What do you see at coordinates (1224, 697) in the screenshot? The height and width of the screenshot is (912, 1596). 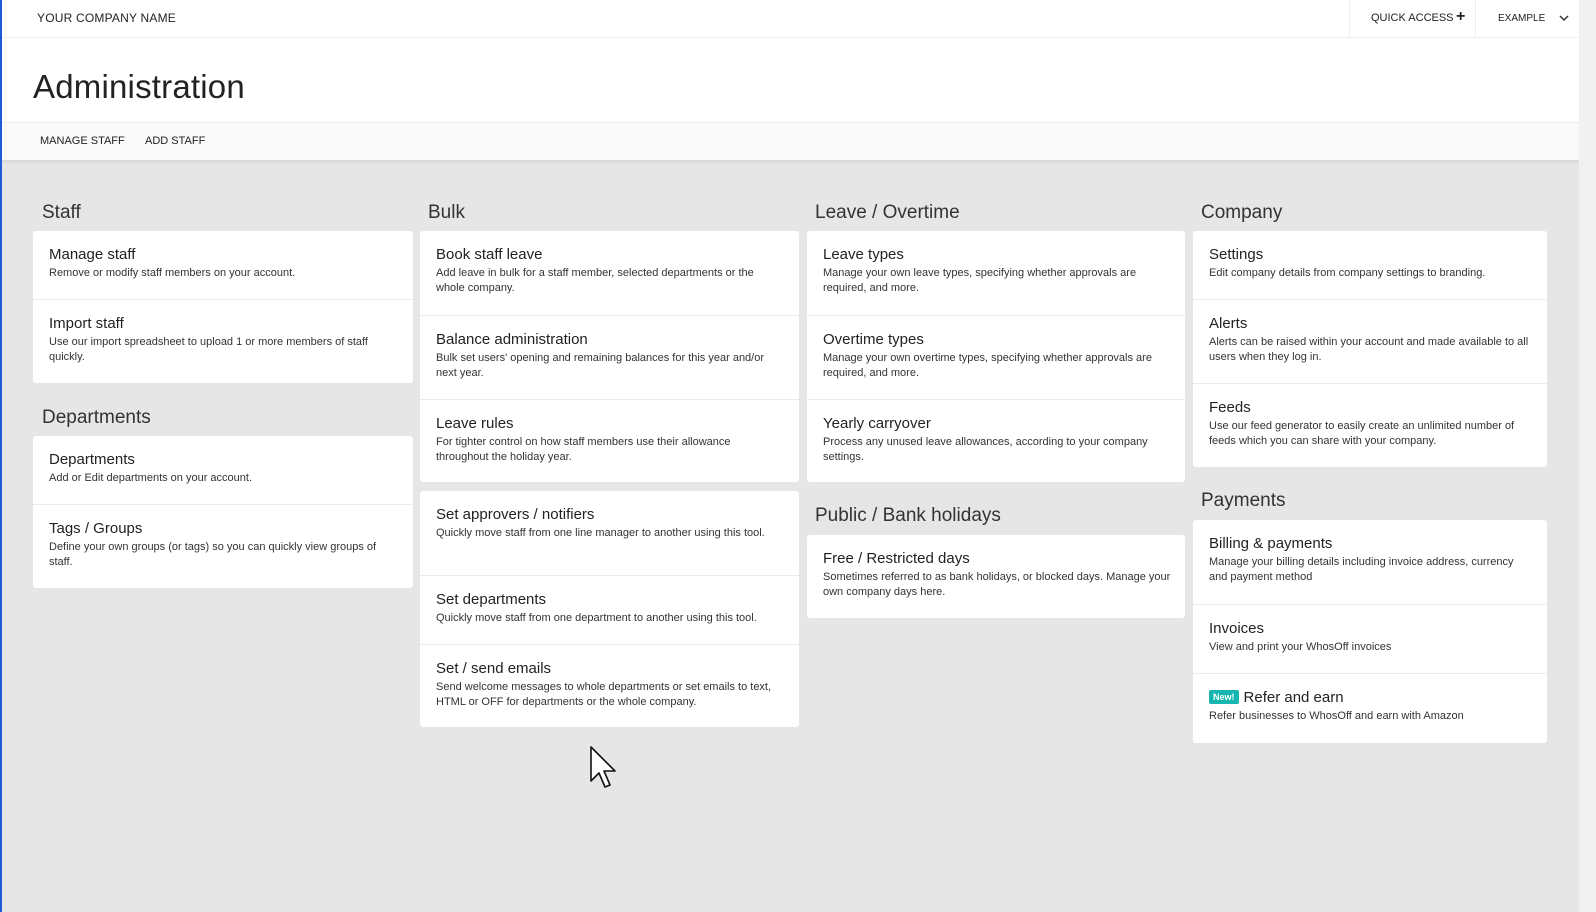 I see `new-badge: New!` at bounding box center [1224, 697].